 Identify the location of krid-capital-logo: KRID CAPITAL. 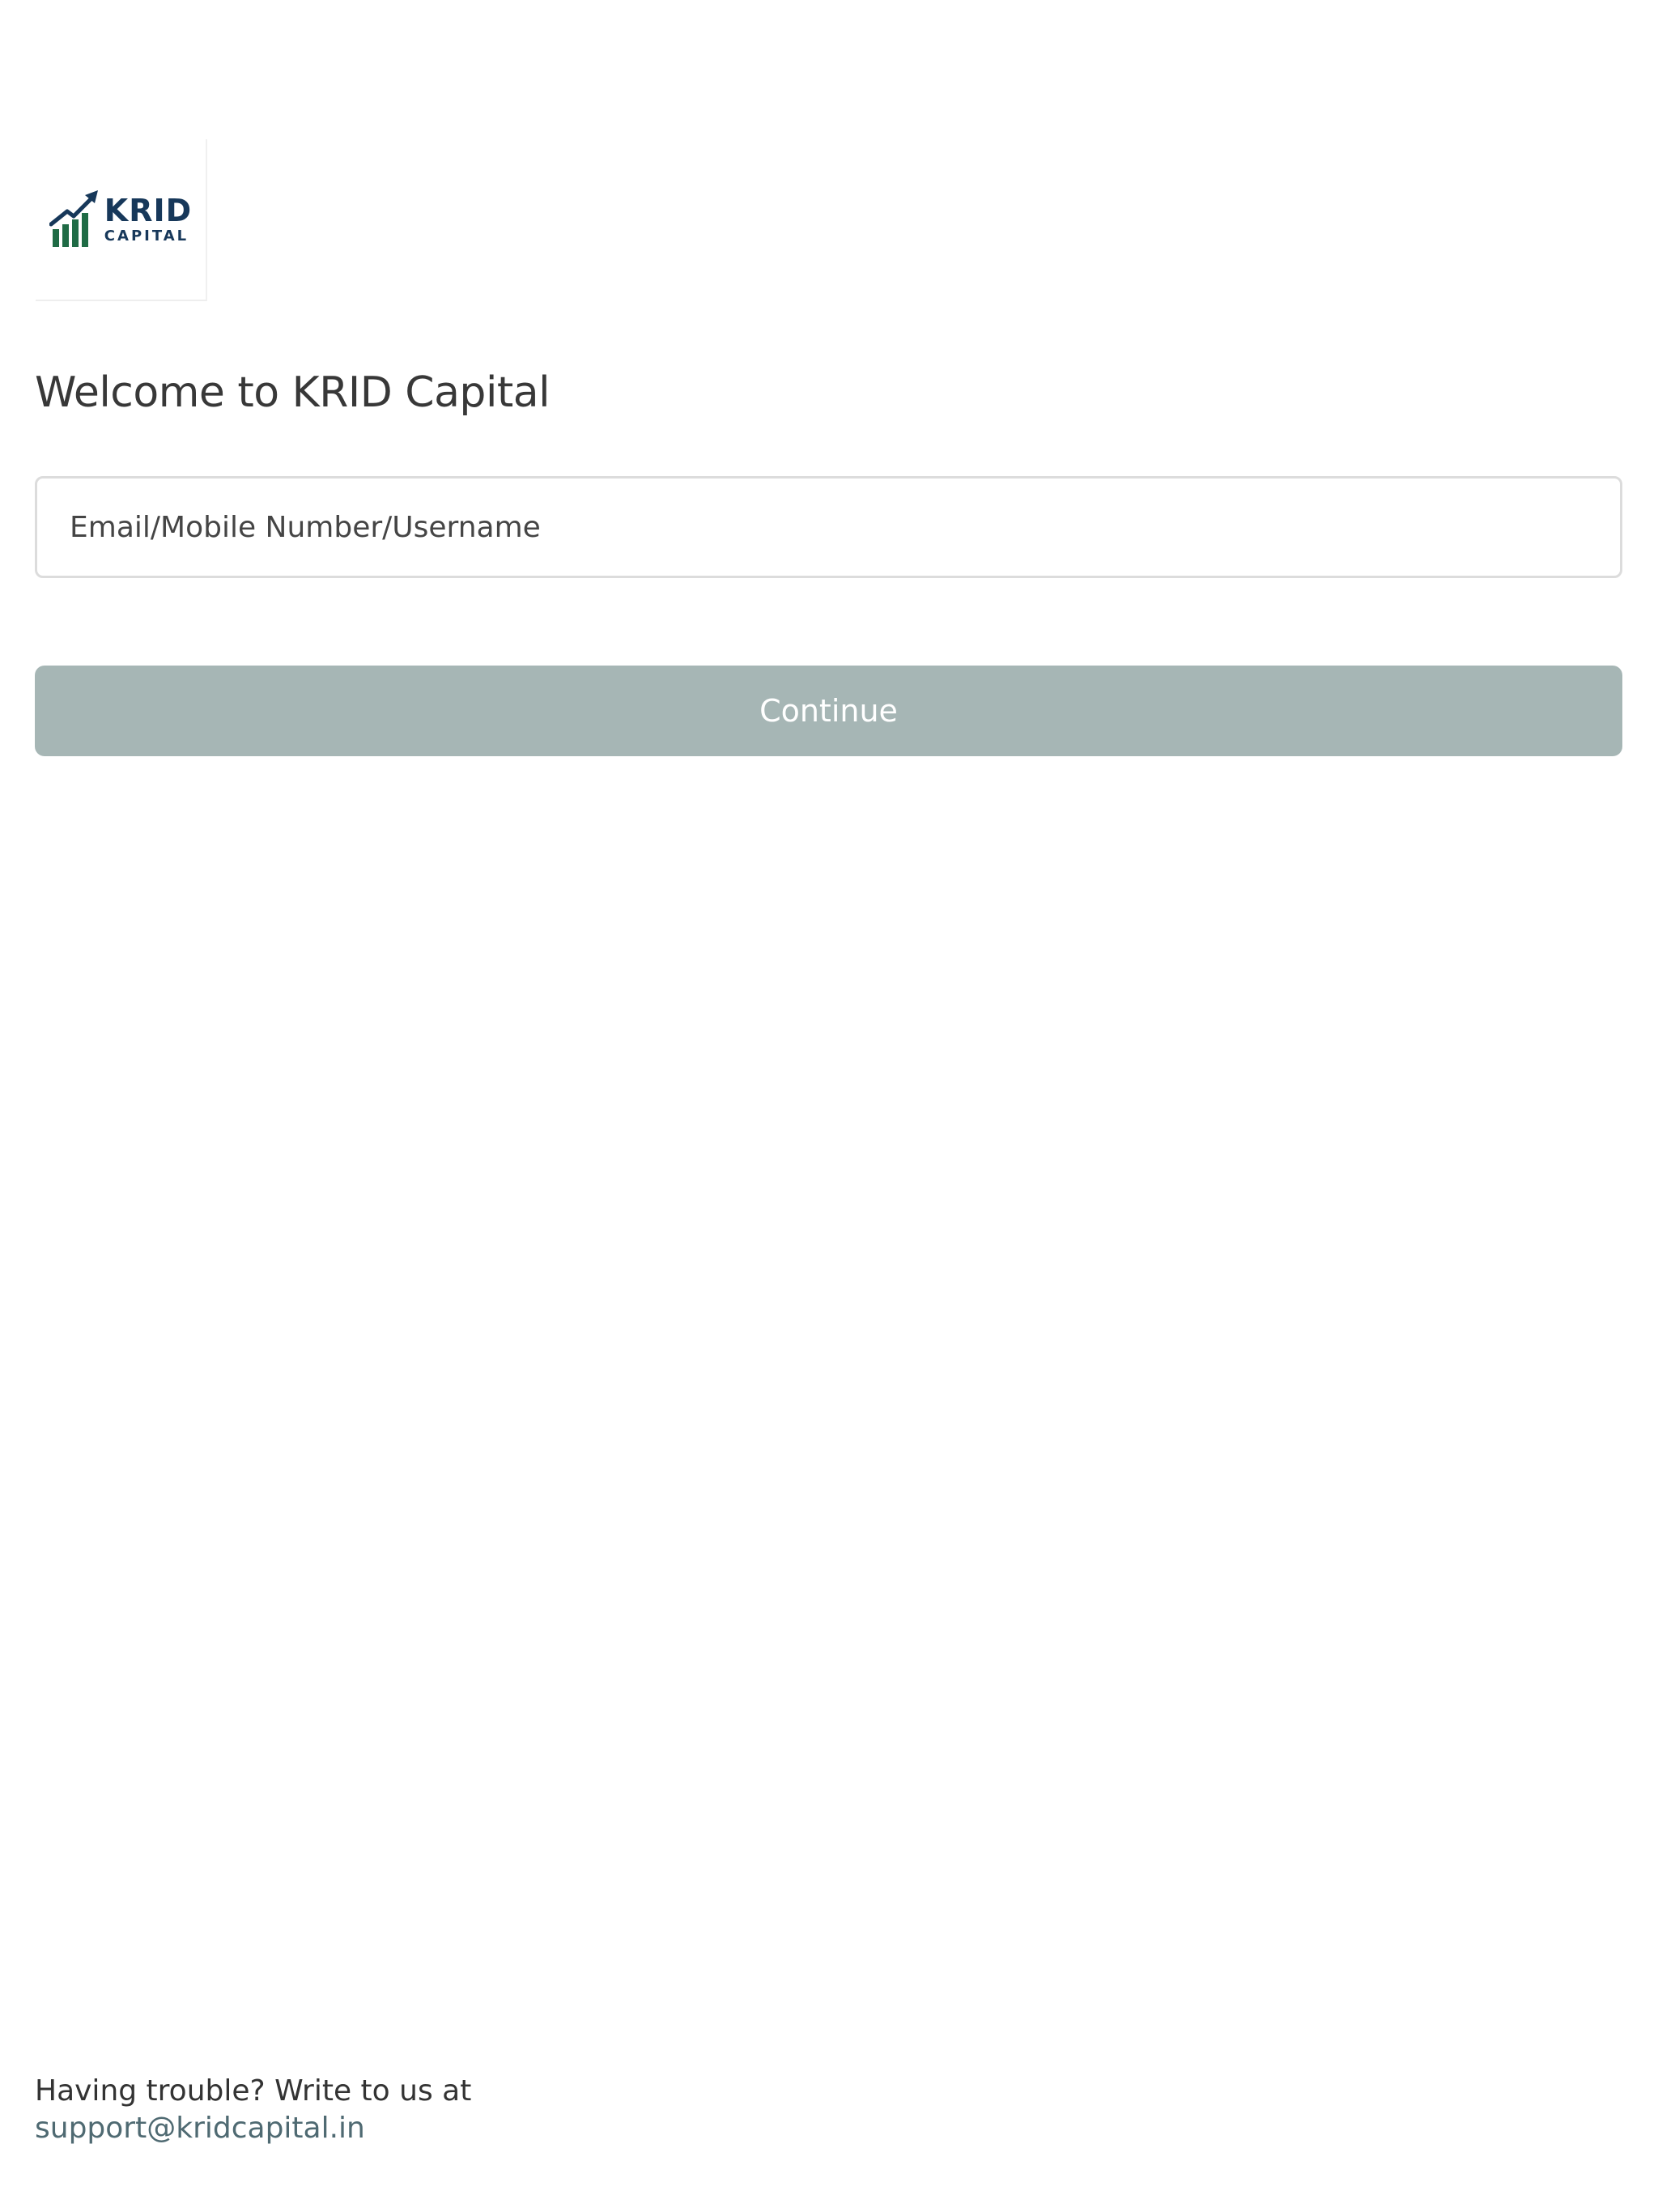
(120, 219).